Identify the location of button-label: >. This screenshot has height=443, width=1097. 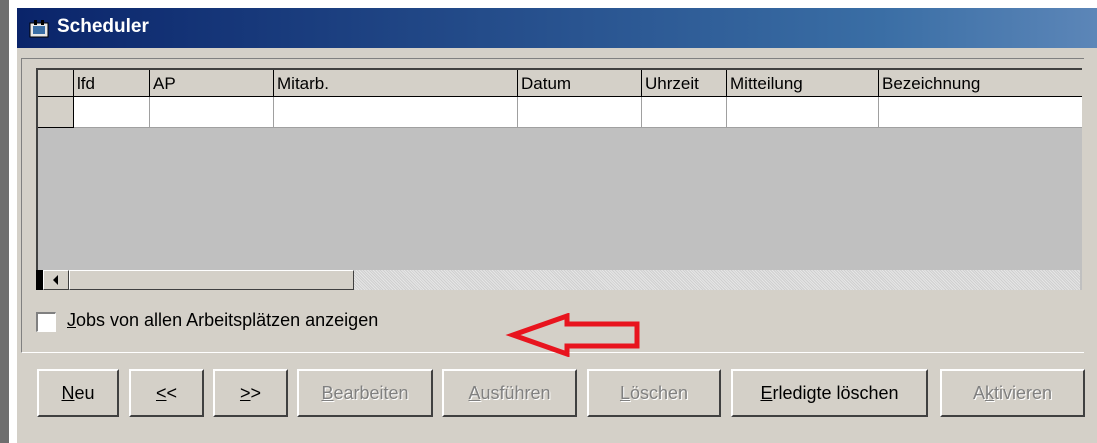
(256, 393).